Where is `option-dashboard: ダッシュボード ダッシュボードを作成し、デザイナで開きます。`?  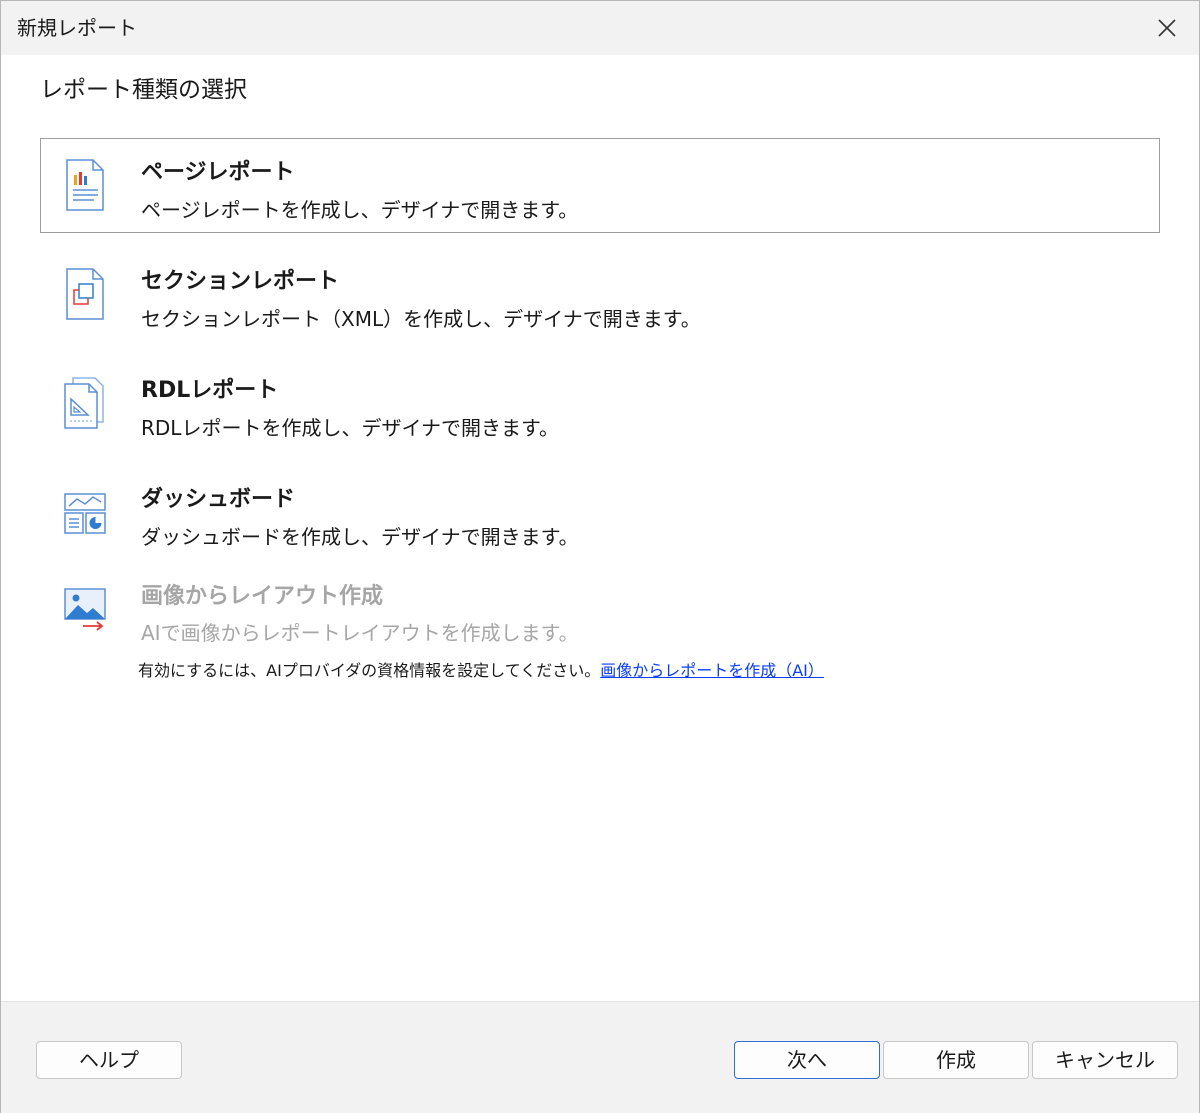
option-dashboard: ダッシュボード ダッシュボードを作成し、デザイナで開きます。 is located at coordinates (600, 512).